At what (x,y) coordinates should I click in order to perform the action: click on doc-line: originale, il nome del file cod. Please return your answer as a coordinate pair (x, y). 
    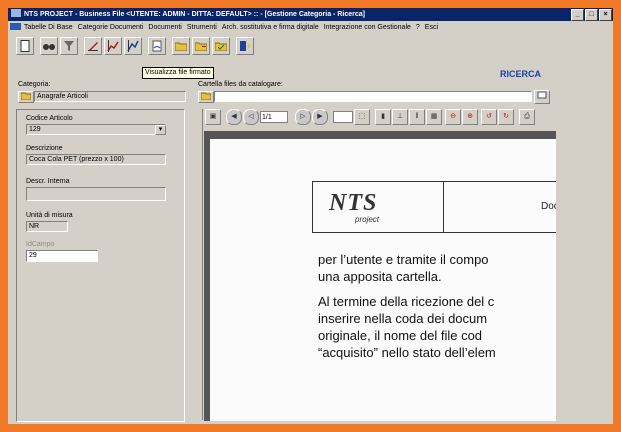
    Looking at the image, I should click on (400, 335).